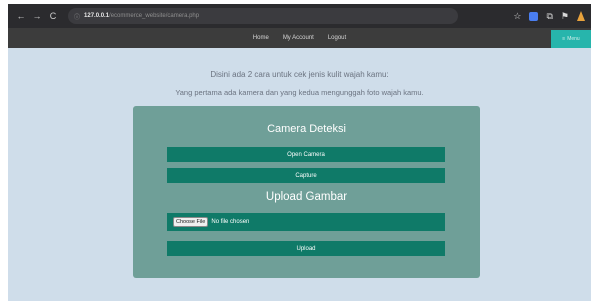 This screenshot has width=591, height=301. I want to click on extension-icon, so click(534, 16).